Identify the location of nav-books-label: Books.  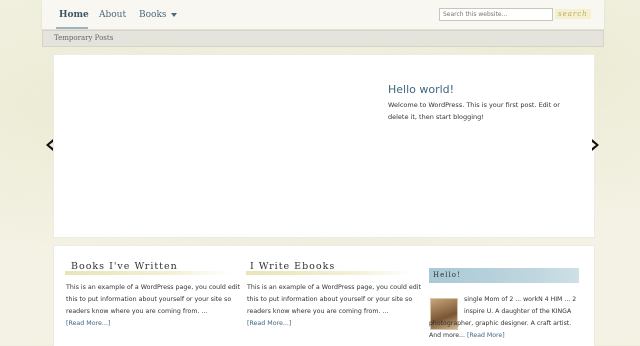
(153, 15).